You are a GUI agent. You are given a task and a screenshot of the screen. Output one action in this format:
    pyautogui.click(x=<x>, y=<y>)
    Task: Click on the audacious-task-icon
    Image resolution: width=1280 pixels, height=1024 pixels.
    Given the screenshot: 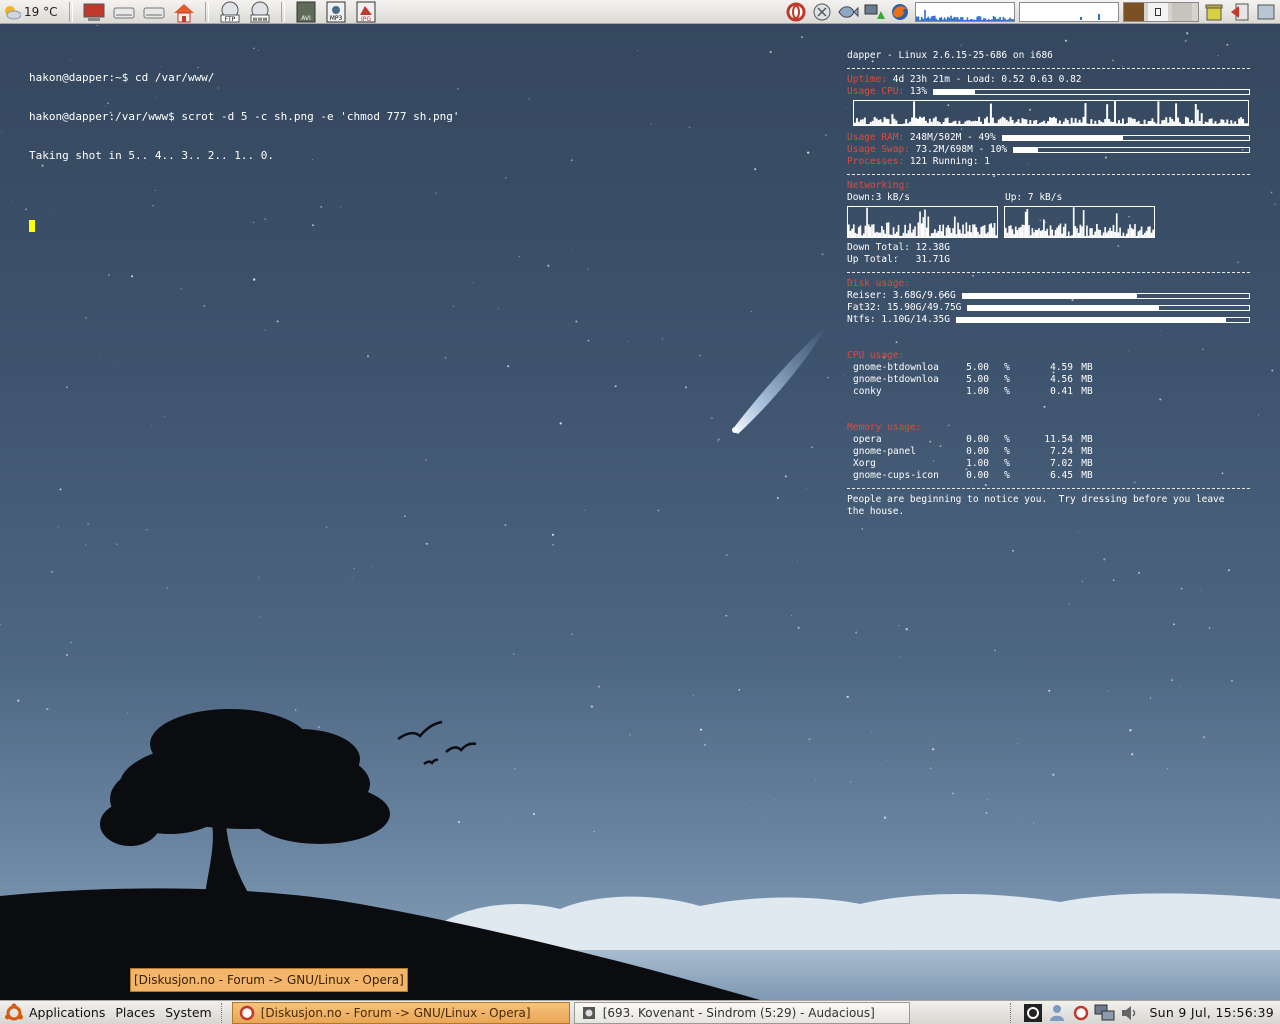 What is the action you would take?
    pyautogui.click(x=588, y=1012)
    